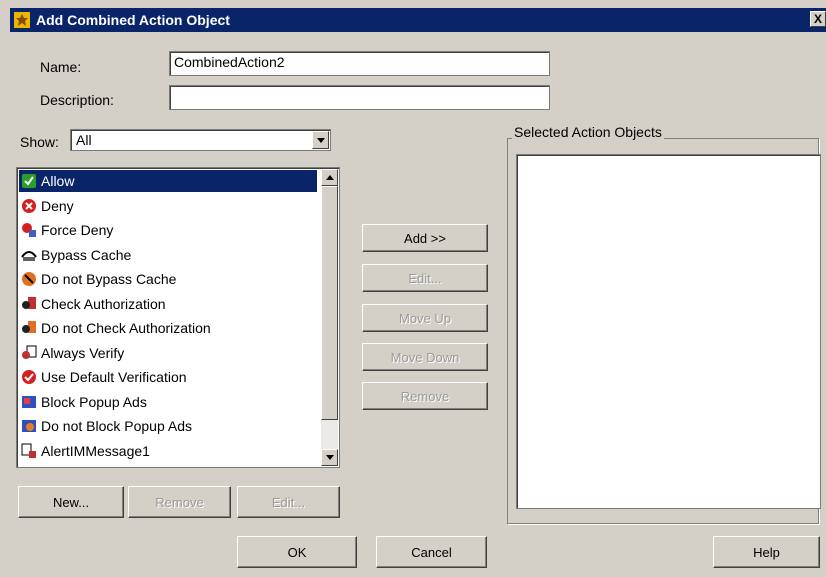 This screenshot has width=826, height=577. I want to click on list-item: Do not Block Popup Ads, so click(168, 426).